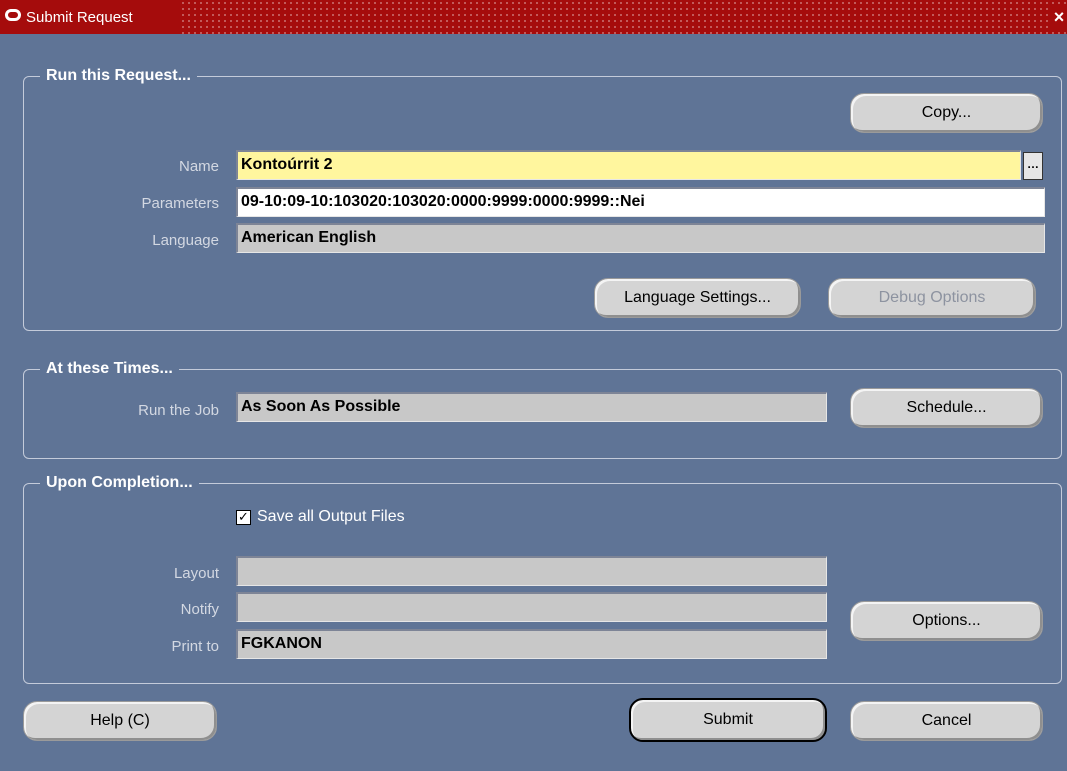  Describe the element at coordinates (533, 17) in the screenshot. I see `window-titlebar: Submit Request ×` at that location.